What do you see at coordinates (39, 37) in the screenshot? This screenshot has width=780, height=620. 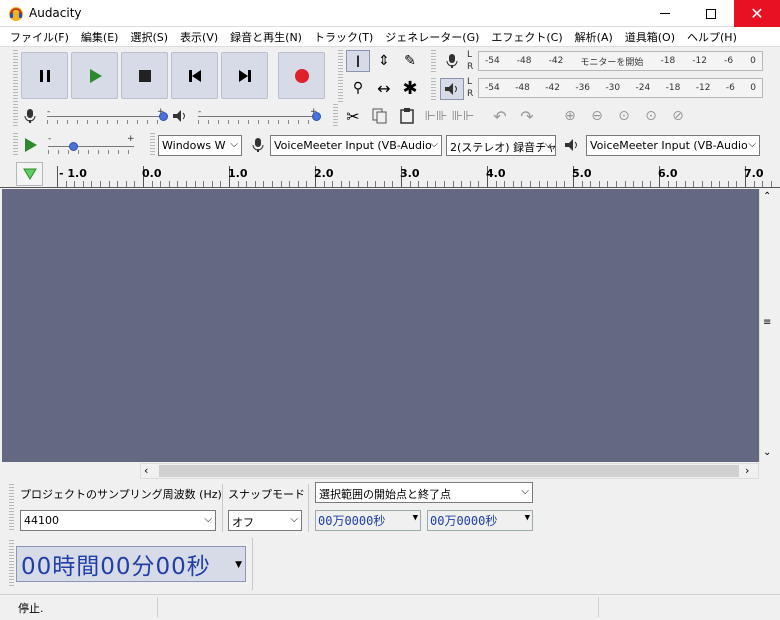 I see `menu-file: ファイル(F)` at bounding box center [39, 37].